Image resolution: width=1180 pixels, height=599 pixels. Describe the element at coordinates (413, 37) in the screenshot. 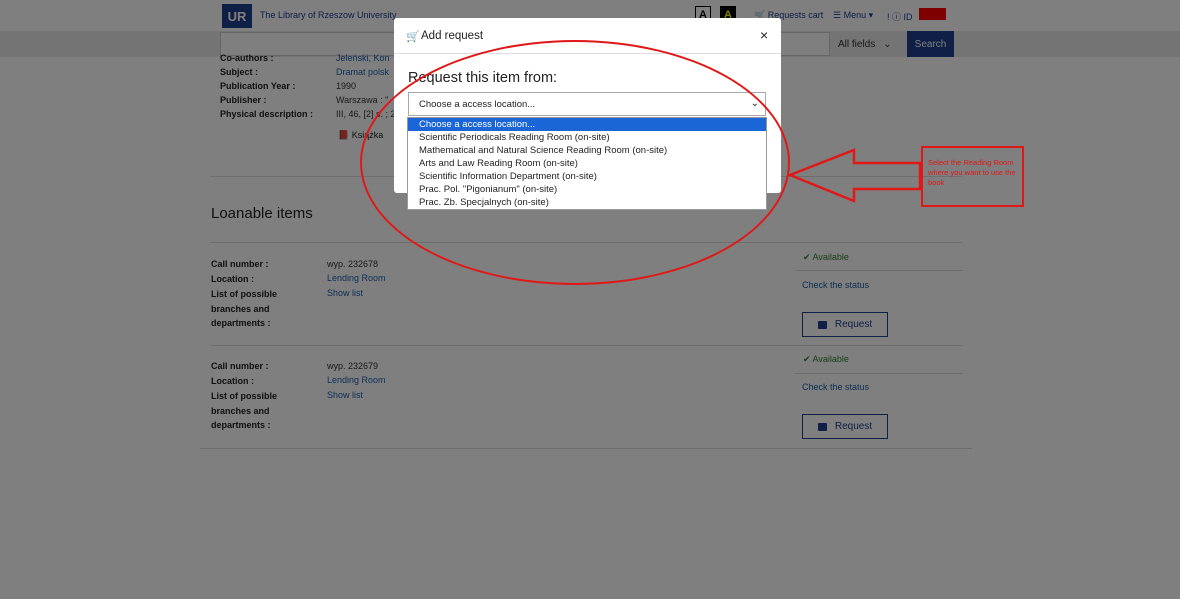

I see `cart-icon: 🛒` at that location.